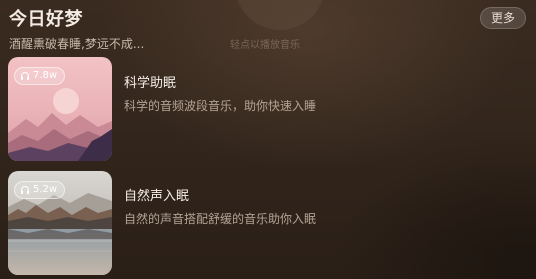 The height and width of the screenshot is (279, 536). I want to click on card-title: 科学助眠, so click(150, 83).